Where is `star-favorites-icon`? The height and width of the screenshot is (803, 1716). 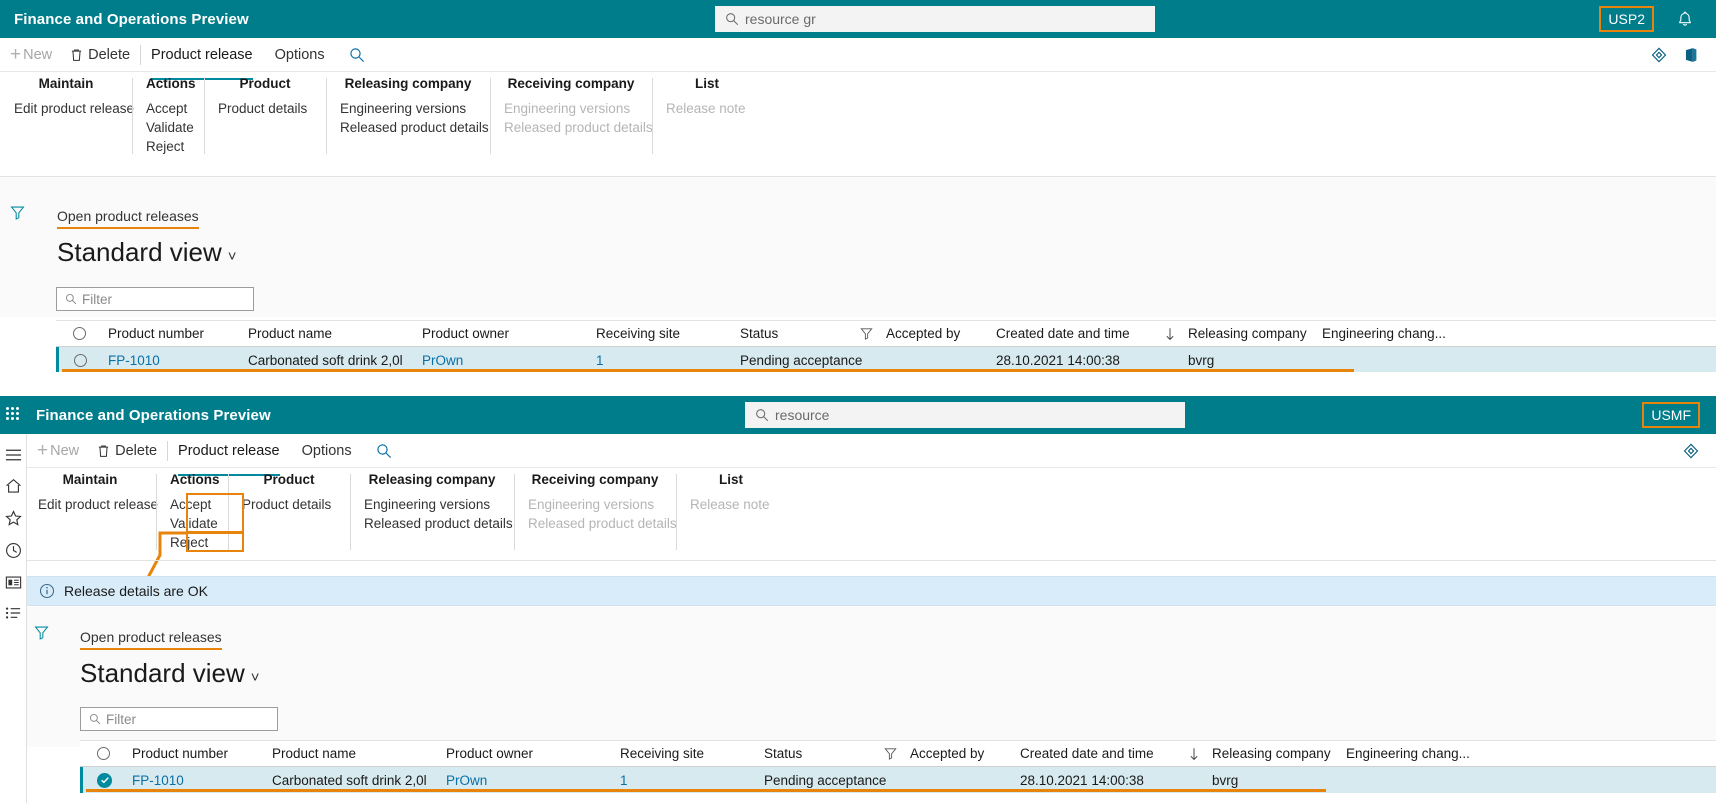 star-favorites-icon is located at coordinates (13, 518).